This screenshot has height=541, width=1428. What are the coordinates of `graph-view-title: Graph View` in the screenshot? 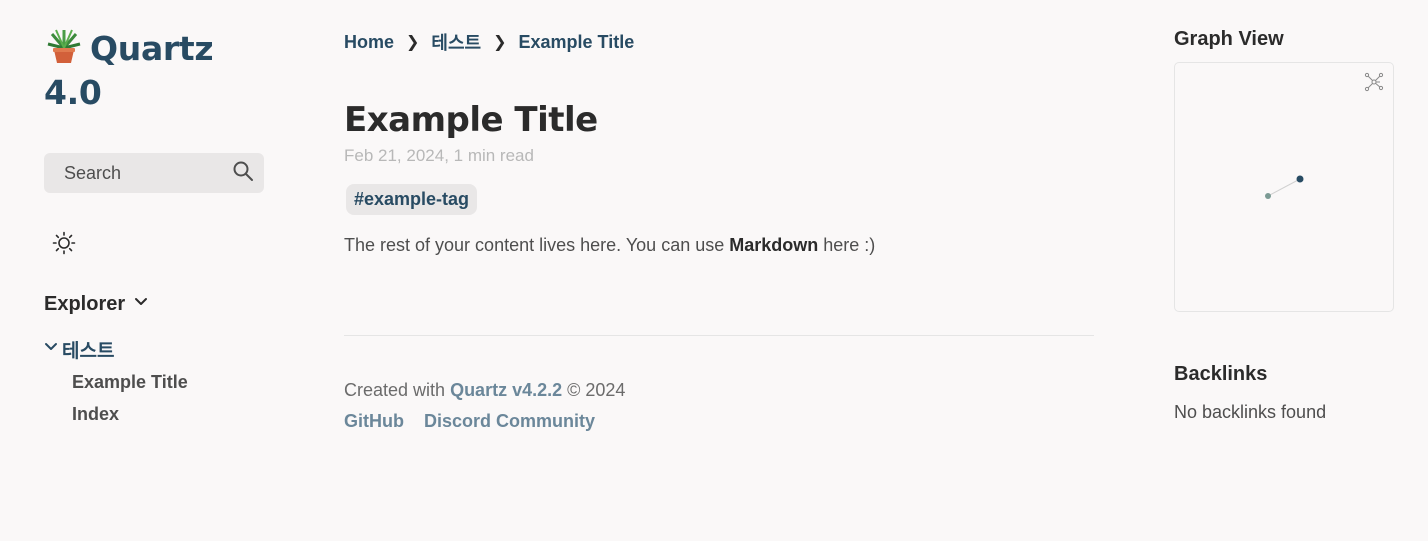 It's located at (1229, 39).